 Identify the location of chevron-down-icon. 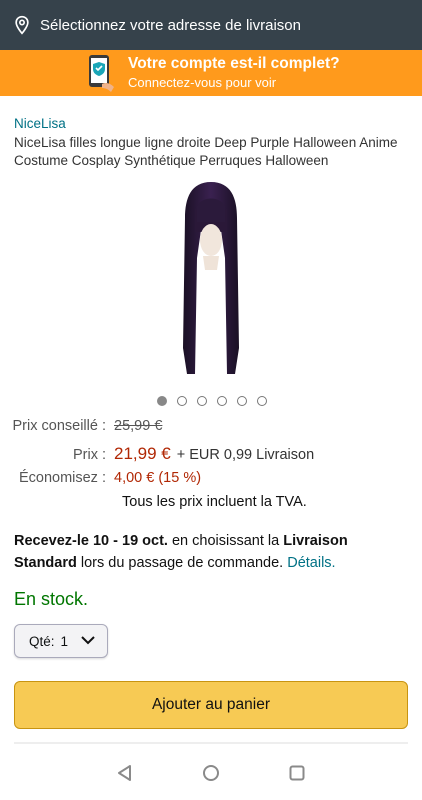
(88, 640).